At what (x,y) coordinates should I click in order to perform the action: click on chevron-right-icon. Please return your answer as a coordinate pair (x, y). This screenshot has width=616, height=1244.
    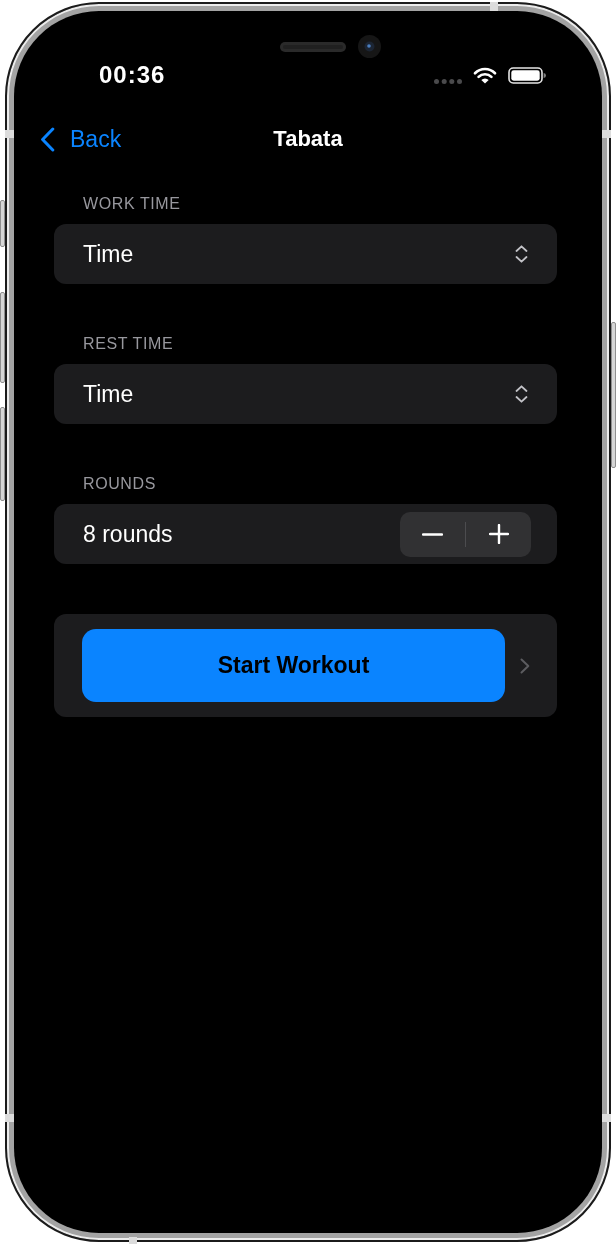
    Looking at the image, I should click on (525, 665).